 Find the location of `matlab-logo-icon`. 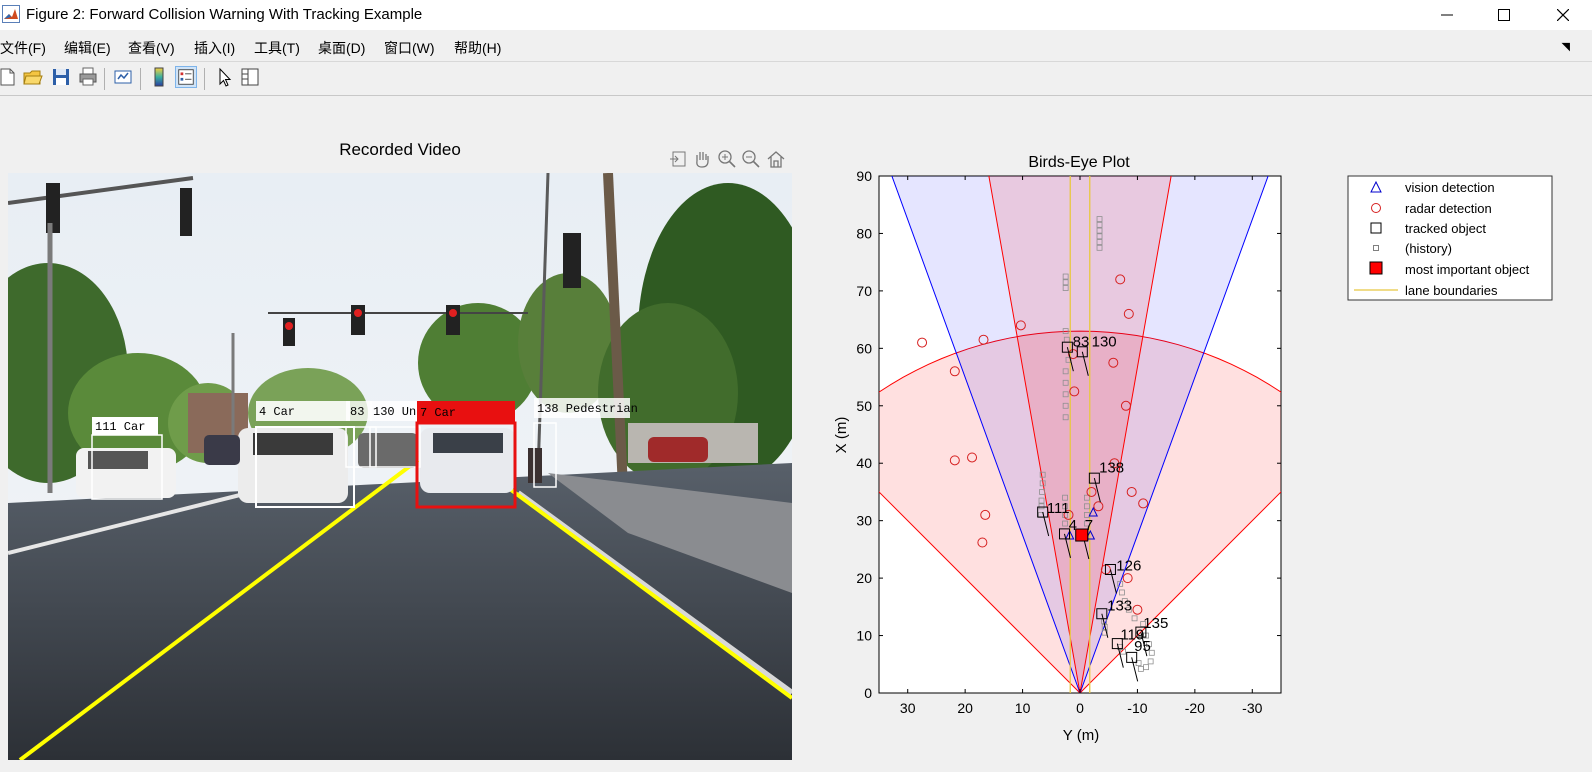

matlab-logo-icon is located at coordinates (11, 14).